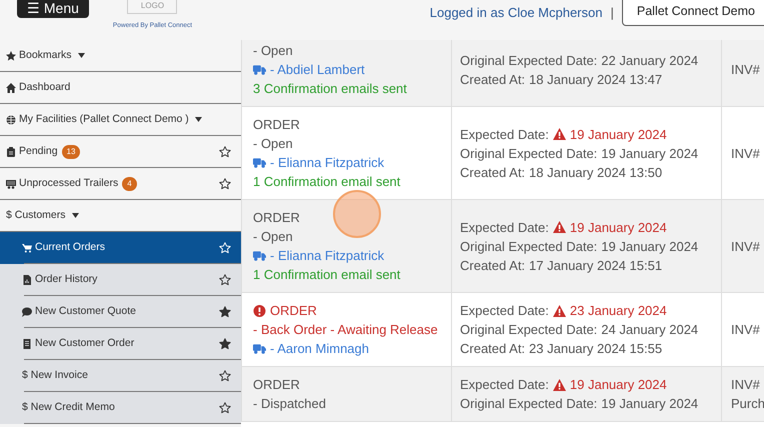 The width and height of the screenshot is (764, 427). Describe the element at coordinates (350, 348) in the screenshot. I see `driver-link: - Aaron Mimnagh` at that location.